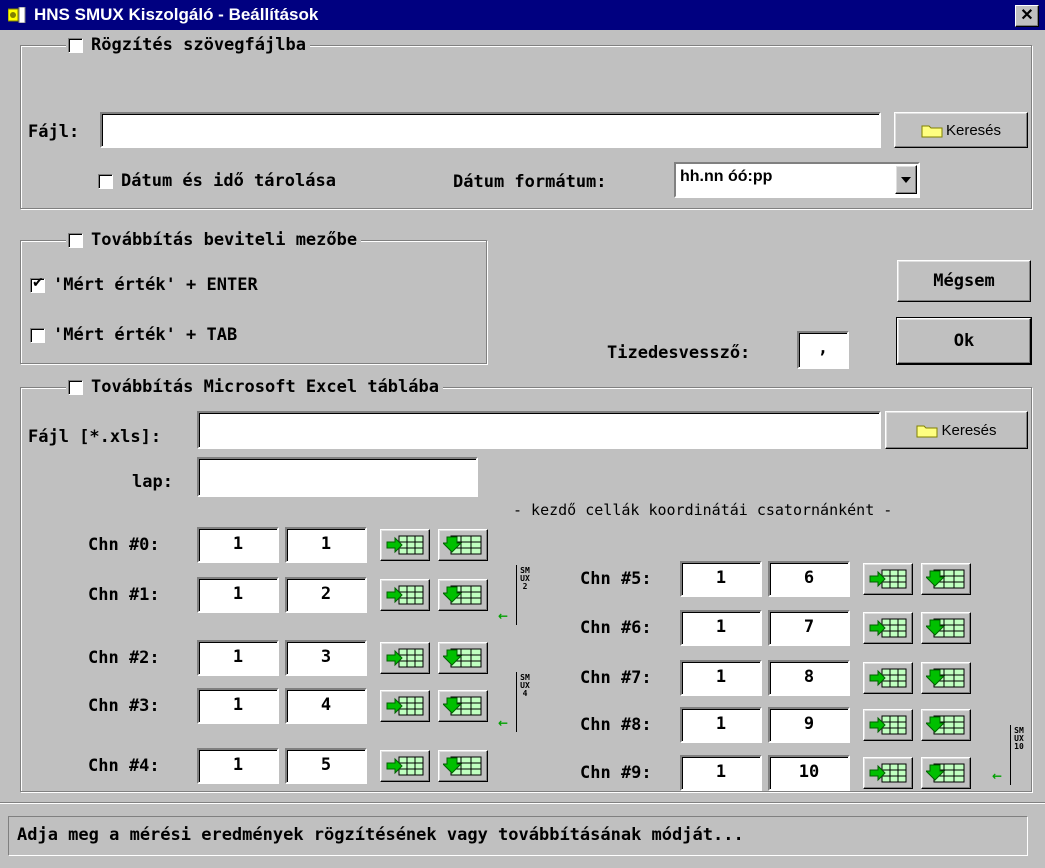  Describe the element at coordinates (124, 658) in the screenshot. I see `channel-label: Chn #2:` at that location.